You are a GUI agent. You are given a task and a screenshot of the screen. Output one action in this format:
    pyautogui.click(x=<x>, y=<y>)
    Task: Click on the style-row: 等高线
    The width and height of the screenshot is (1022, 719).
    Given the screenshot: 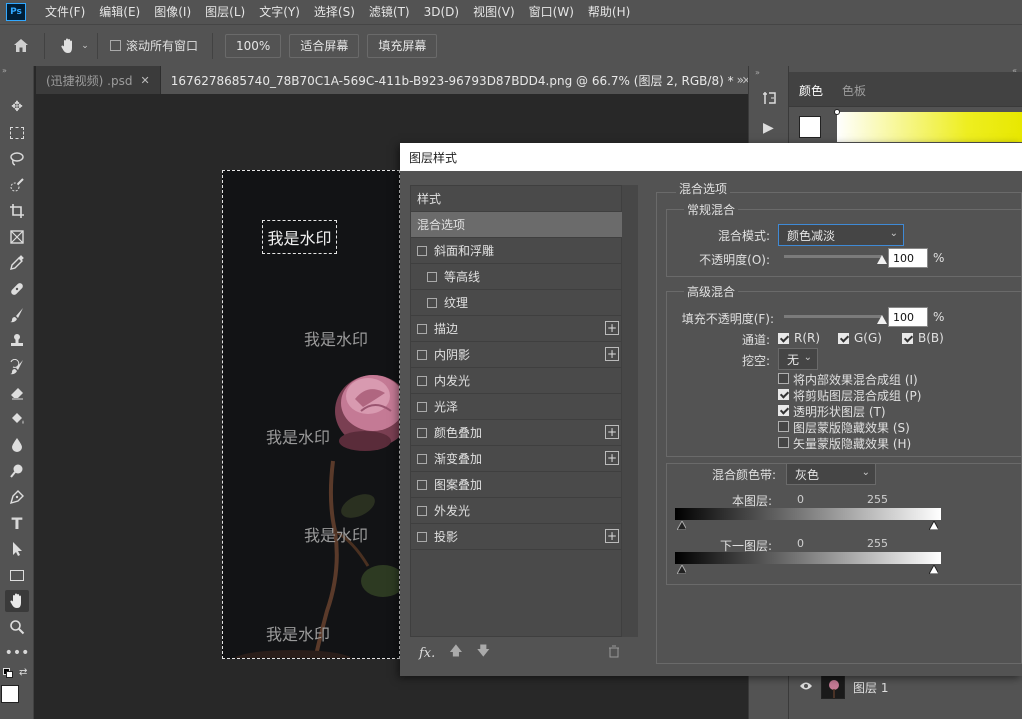 What is the action you would take?
    pyautogui.click(x=517, y=277)
    